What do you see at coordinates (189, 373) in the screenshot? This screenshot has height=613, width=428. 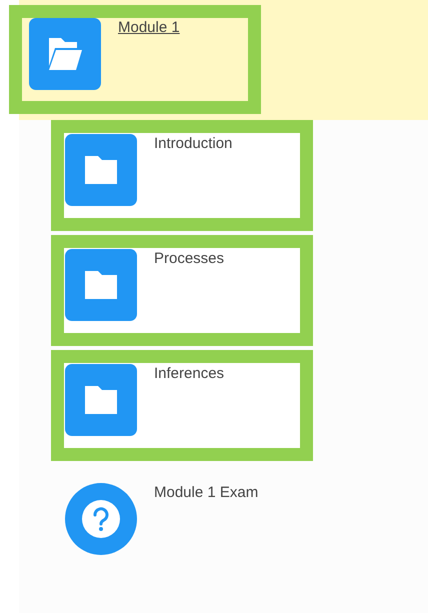 I see `item-title: Inferences` at bounding box center [189, 373].